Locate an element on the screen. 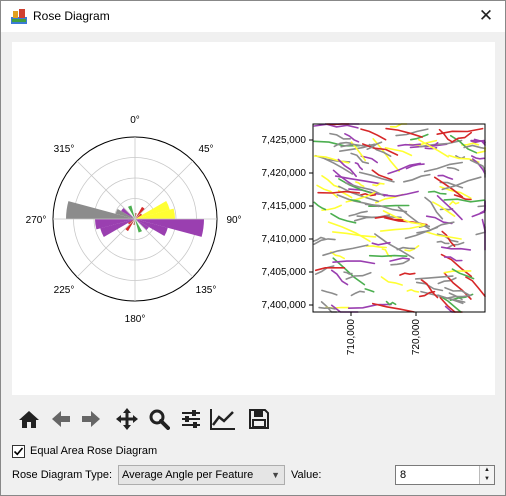 This screenshot has height=496, width=506. rose-spokes is located at coordinates (135, 219).